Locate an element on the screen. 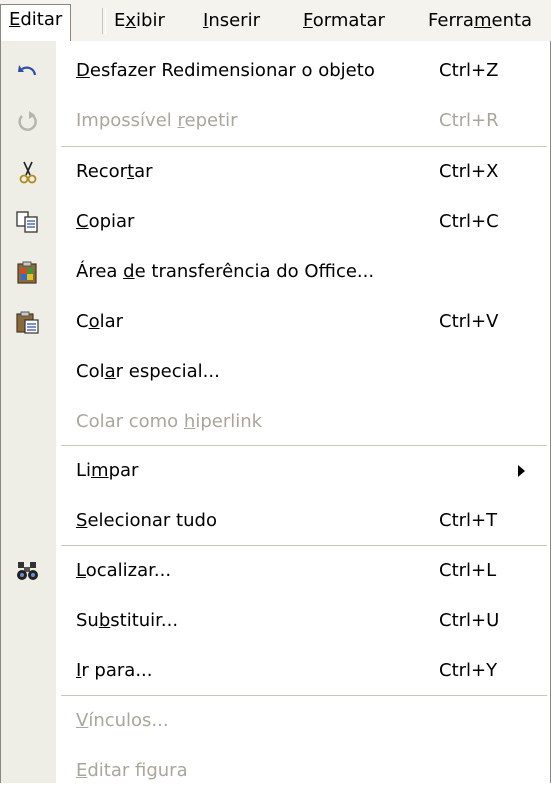  menu-item-paste: Colar Ctrl+V is located at coordinates (275, 322).